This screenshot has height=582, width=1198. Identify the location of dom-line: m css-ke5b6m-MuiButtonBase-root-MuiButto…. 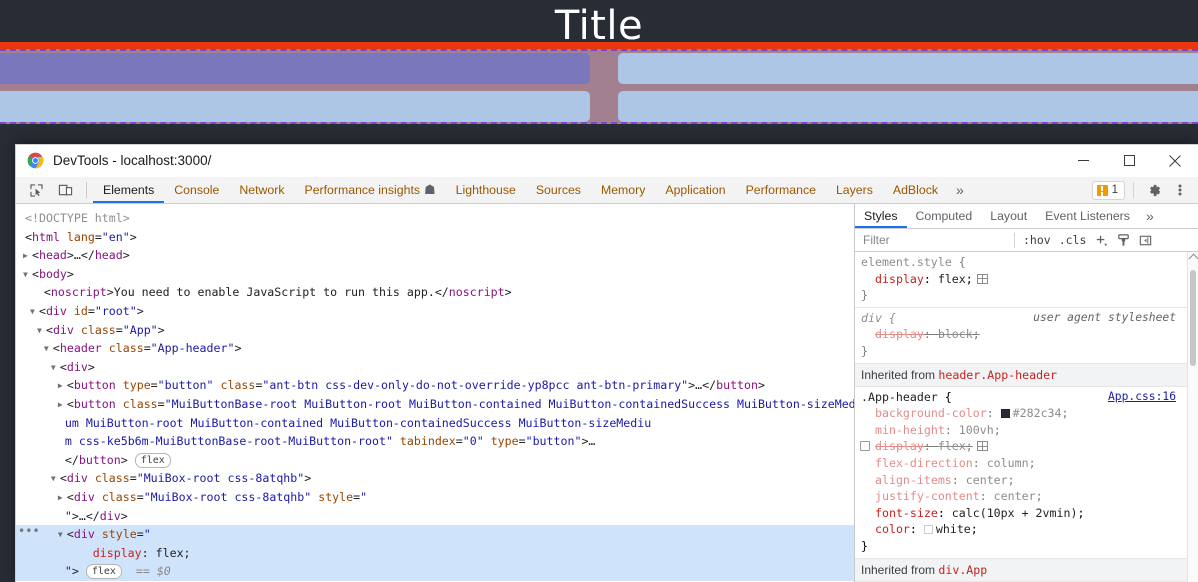
(435, 441).